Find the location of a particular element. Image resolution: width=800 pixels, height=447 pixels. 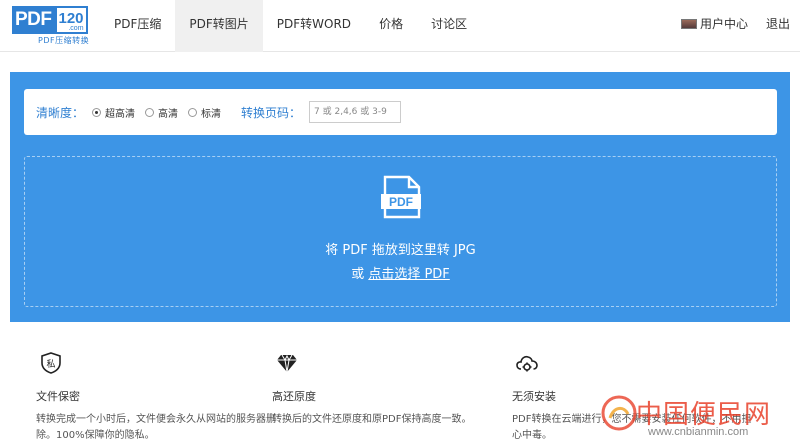

private-shield-icon: 私 is located at coordinates (51, 363).